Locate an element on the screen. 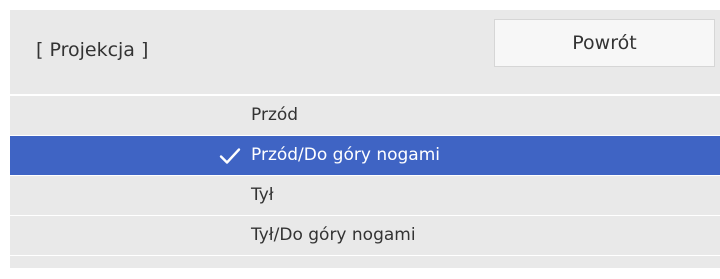 This screenshot has height=279, width=720. menu-title: [ Projekcja ] is located at coordinates (92, 50).